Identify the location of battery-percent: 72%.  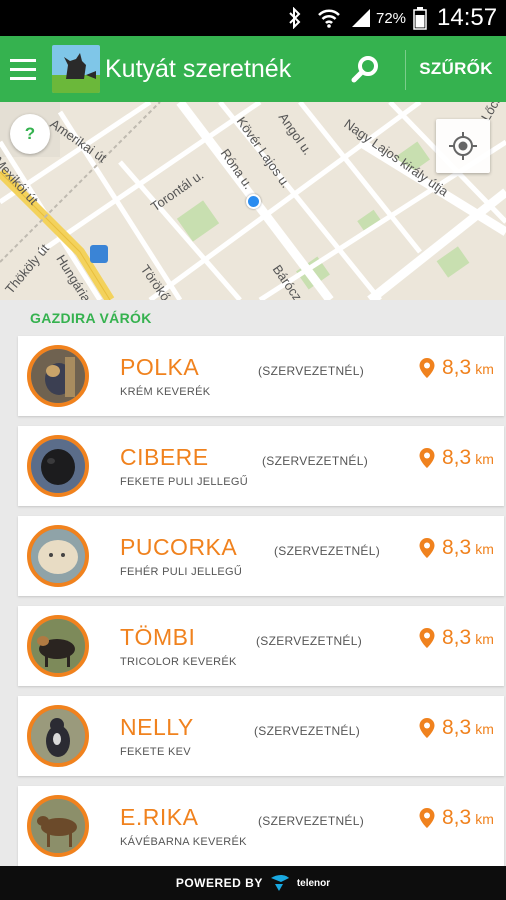
(391, 18).